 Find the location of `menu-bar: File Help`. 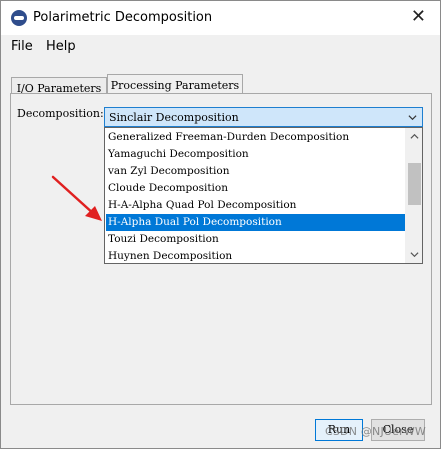

menu-bar: File Help is located at coordinates (220, 47).